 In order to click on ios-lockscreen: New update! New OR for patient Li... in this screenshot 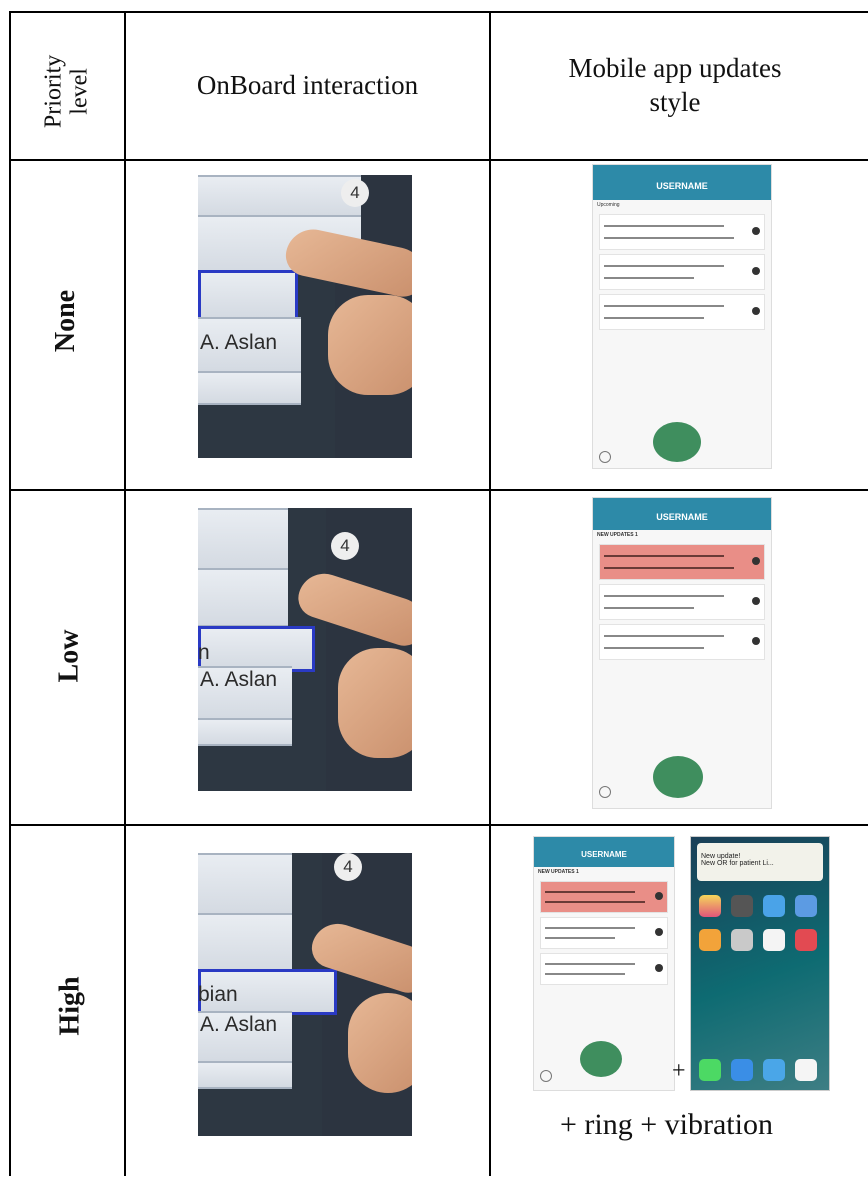, I will do `click(760, 963)`.